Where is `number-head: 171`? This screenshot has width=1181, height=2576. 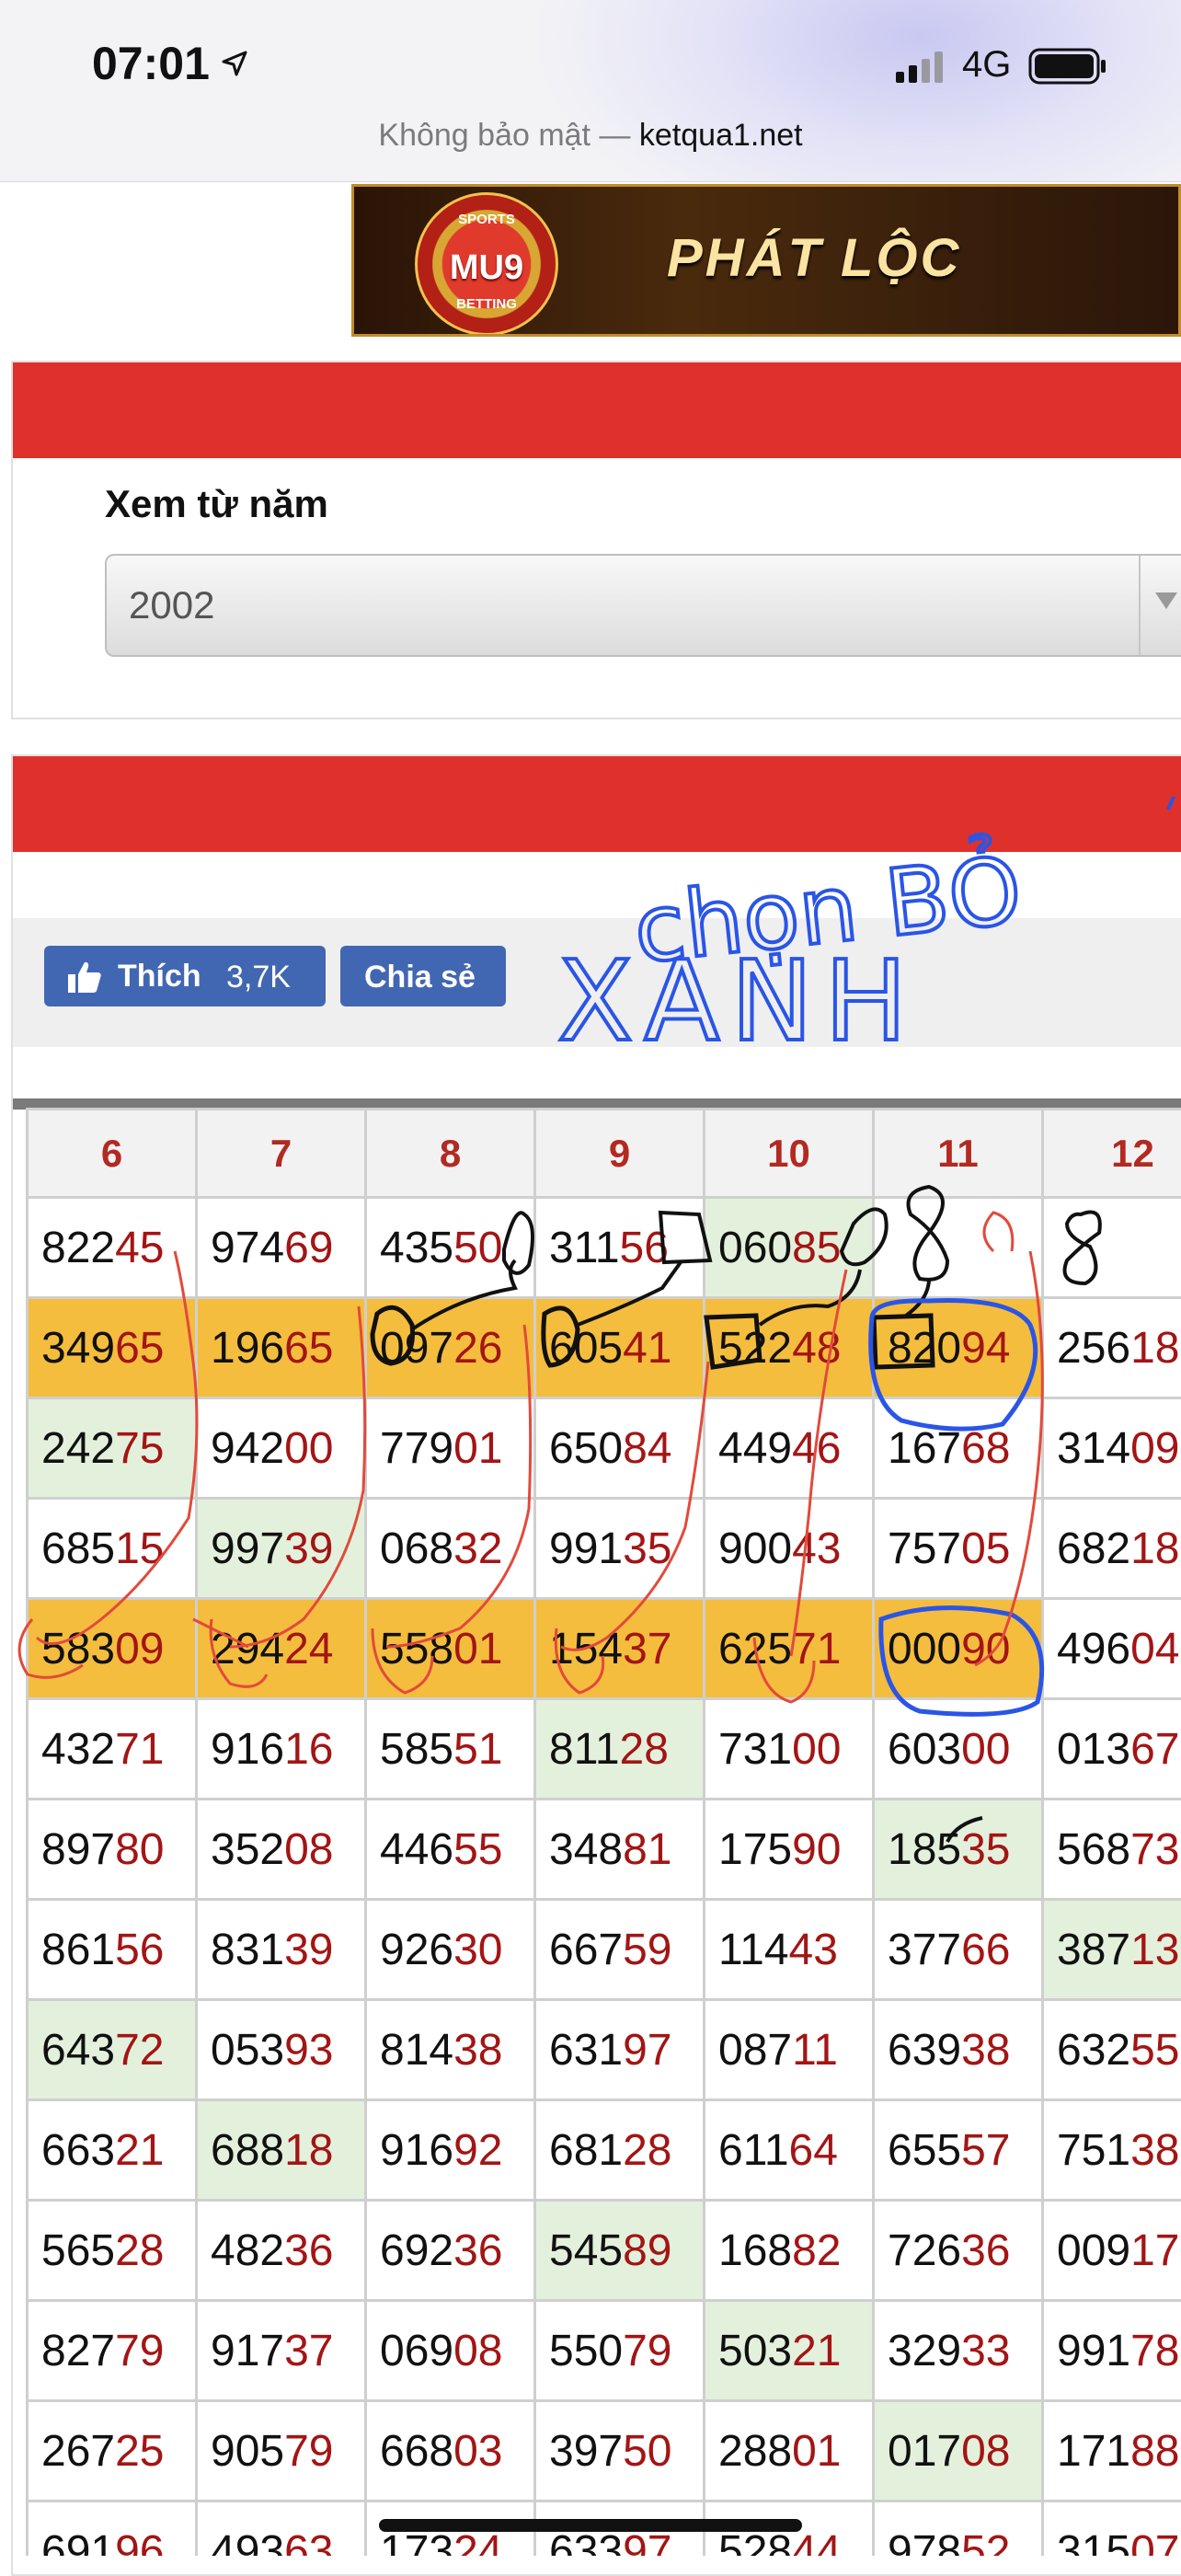
number-head: 171 is located at coordinates (1093, 2451).